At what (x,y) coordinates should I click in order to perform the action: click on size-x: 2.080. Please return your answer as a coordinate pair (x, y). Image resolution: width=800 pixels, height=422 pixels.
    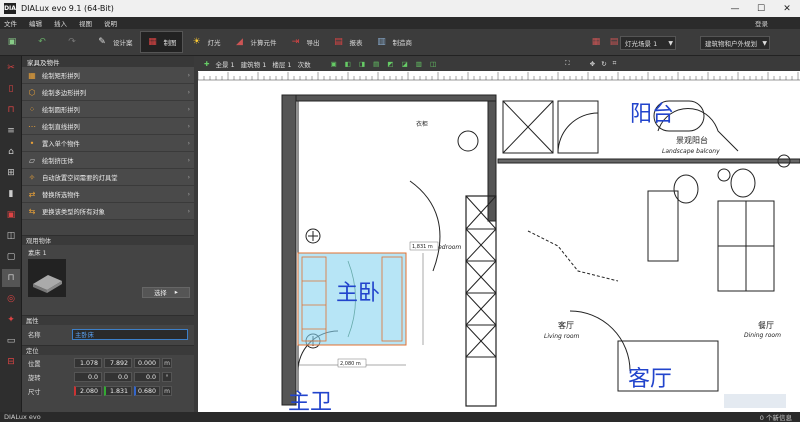
    Looking at the image, I should click on (88, 391).